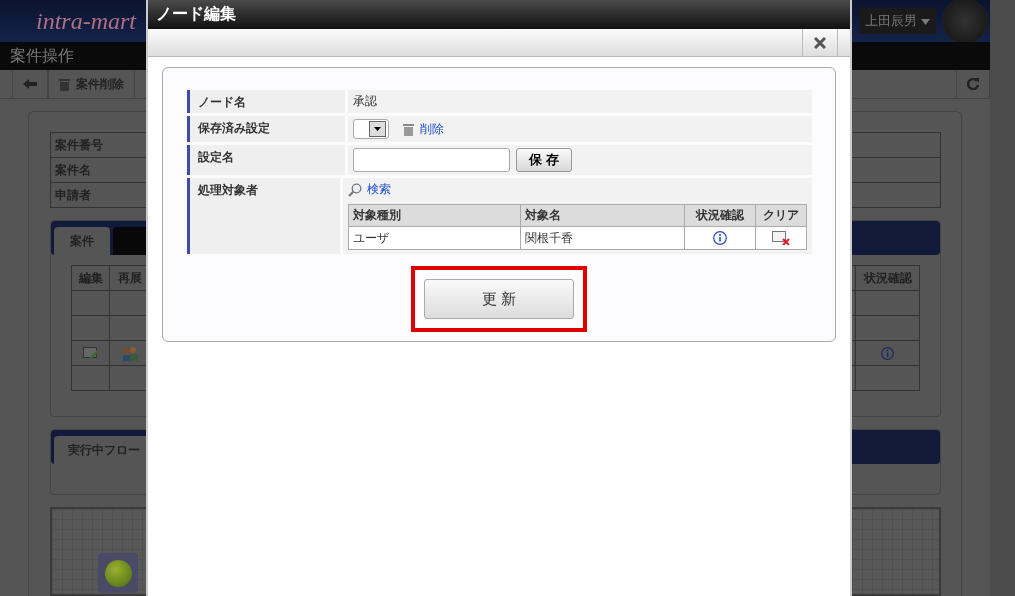 This screenshot has height=596, width=1015. I want to click on close-button, so click(820, 42).